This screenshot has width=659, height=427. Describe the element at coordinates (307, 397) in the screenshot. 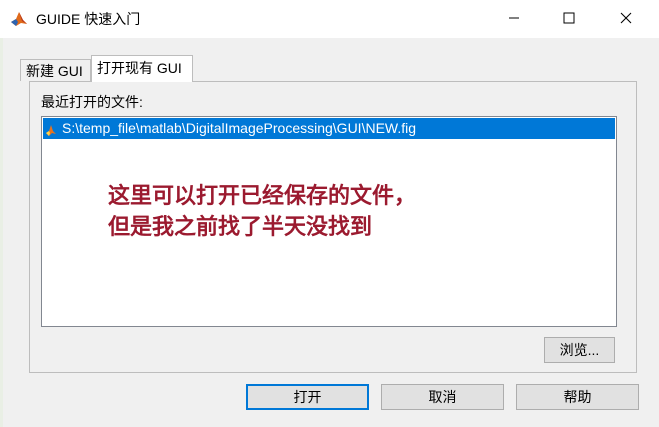

I see `open-button: 打开` at that location.